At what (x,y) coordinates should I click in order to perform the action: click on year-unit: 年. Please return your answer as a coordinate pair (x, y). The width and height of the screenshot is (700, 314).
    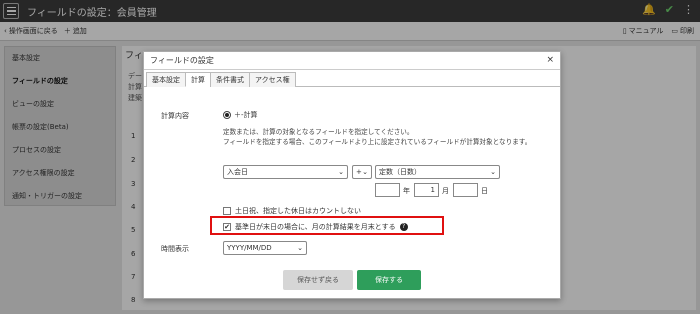
    Looking at the image, I should click on (406, 191).